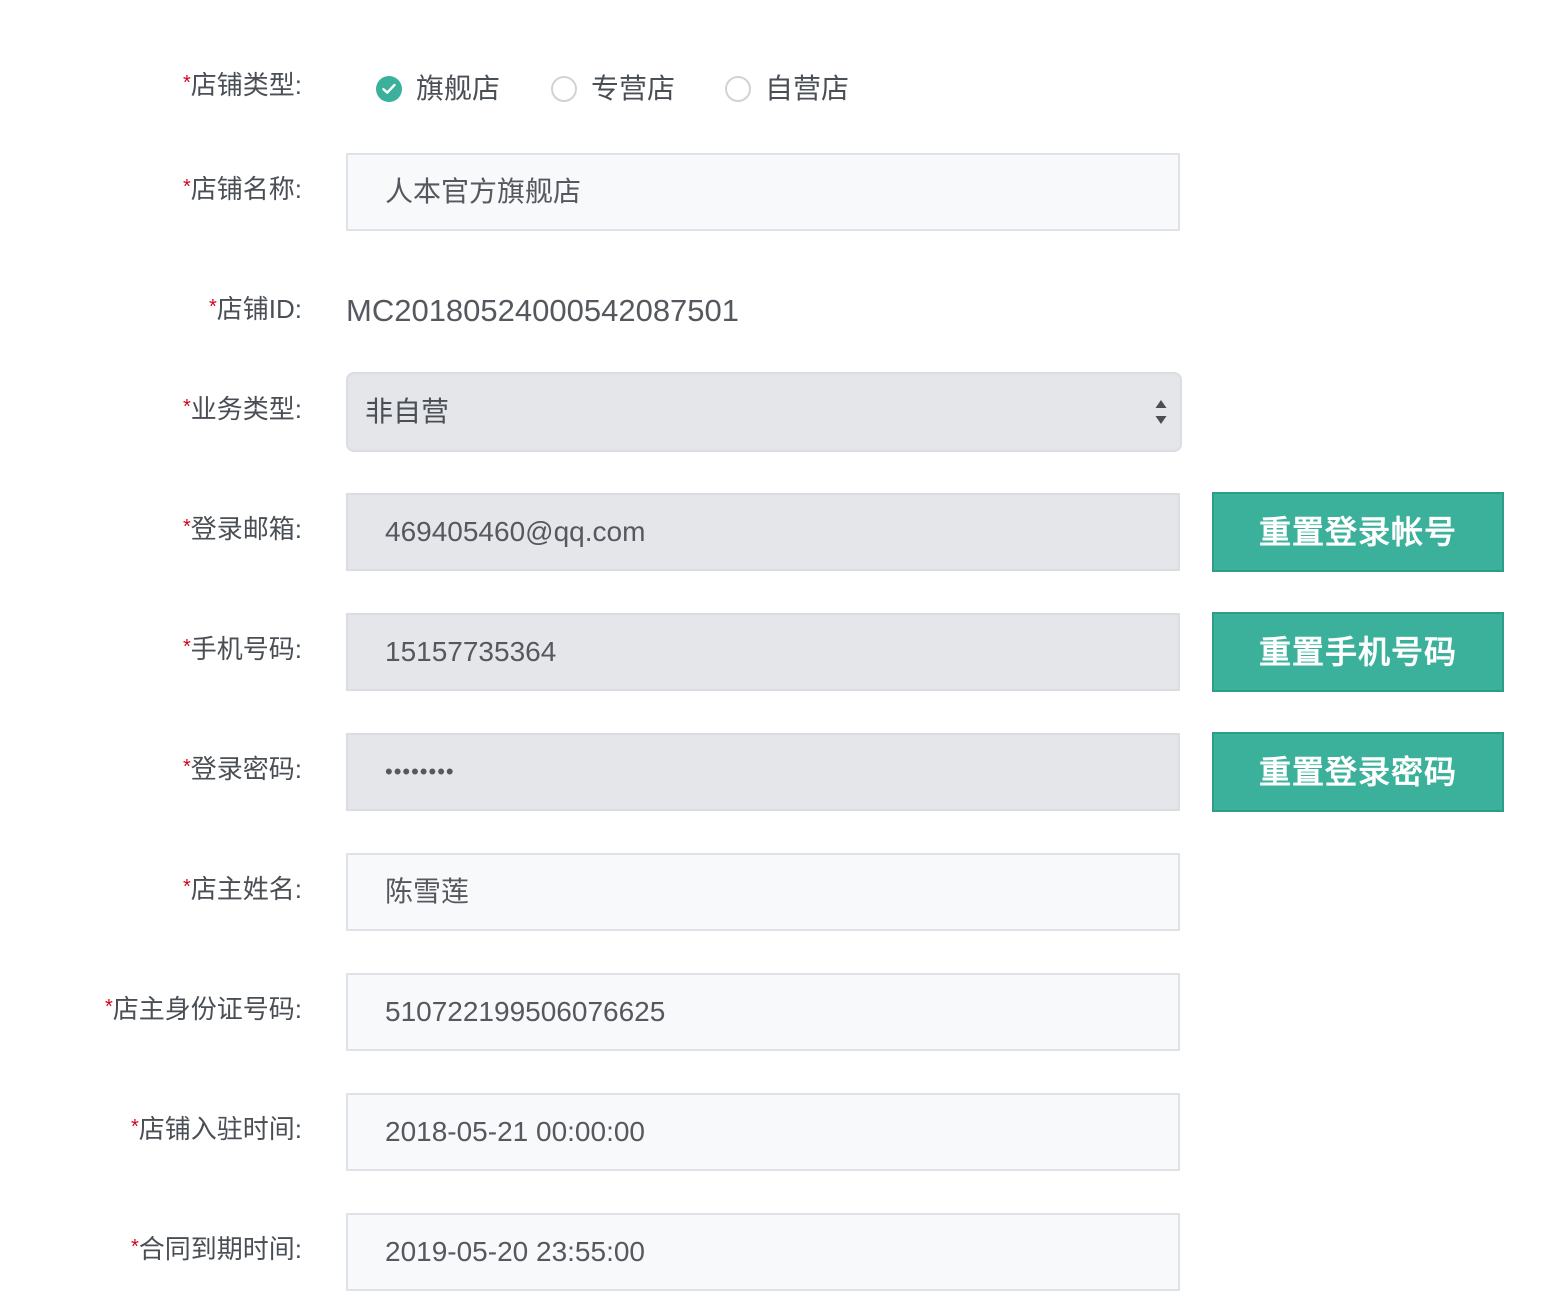 The image size is (1558, 1296). I want to click on owner-id-card-label: *店主身份证号码:, so click(203, 1009).